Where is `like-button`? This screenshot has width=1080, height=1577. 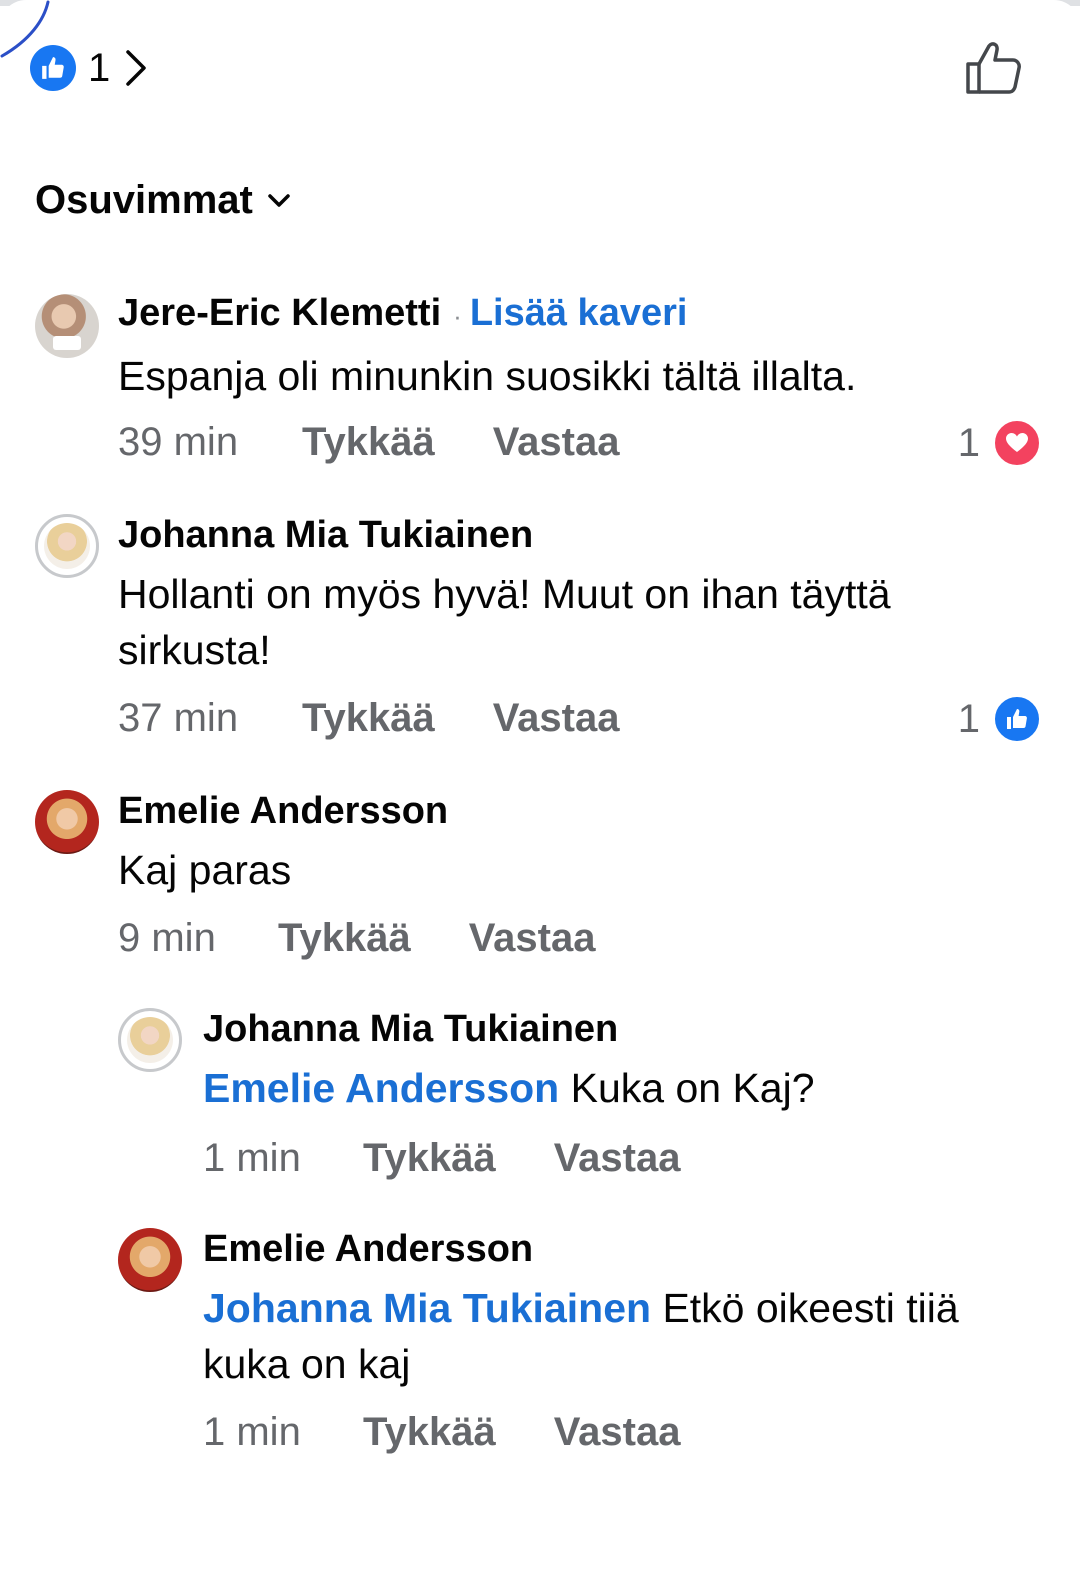 like-button is located at coordinates (994, 68).